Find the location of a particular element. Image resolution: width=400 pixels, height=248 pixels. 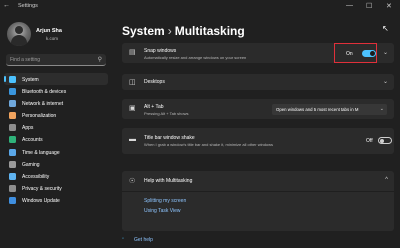

avatar-body is located at coordinates (19, 40).